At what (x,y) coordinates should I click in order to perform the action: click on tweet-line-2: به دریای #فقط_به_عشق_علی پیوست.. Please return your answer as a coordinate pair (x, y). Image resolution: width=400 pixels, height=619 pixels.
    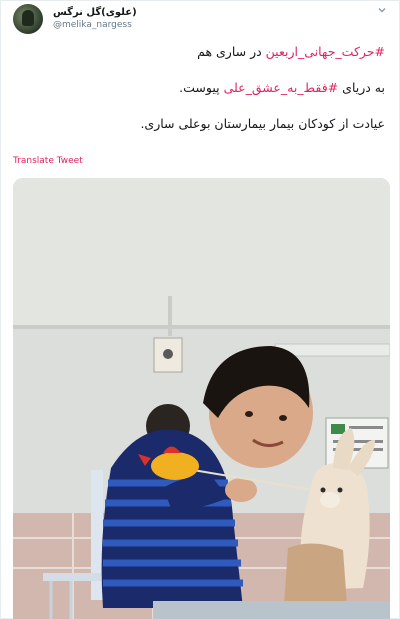
    Looking at the image, I should click on (205, 88).